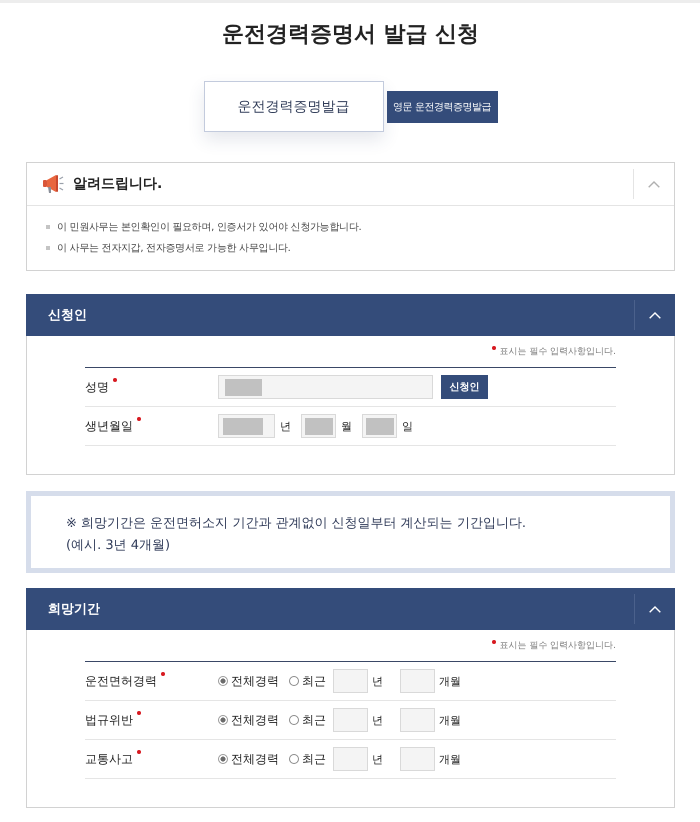 Image resolution: width=700 pixels, height=822 pixels. Describe the element at coordinates (296, 524) in the screenshot. I see `info-text: ※ 희망기간은 운전면허소지 기간과 관계없이 신청일부터 계산되는 기간입니다.` at that location.